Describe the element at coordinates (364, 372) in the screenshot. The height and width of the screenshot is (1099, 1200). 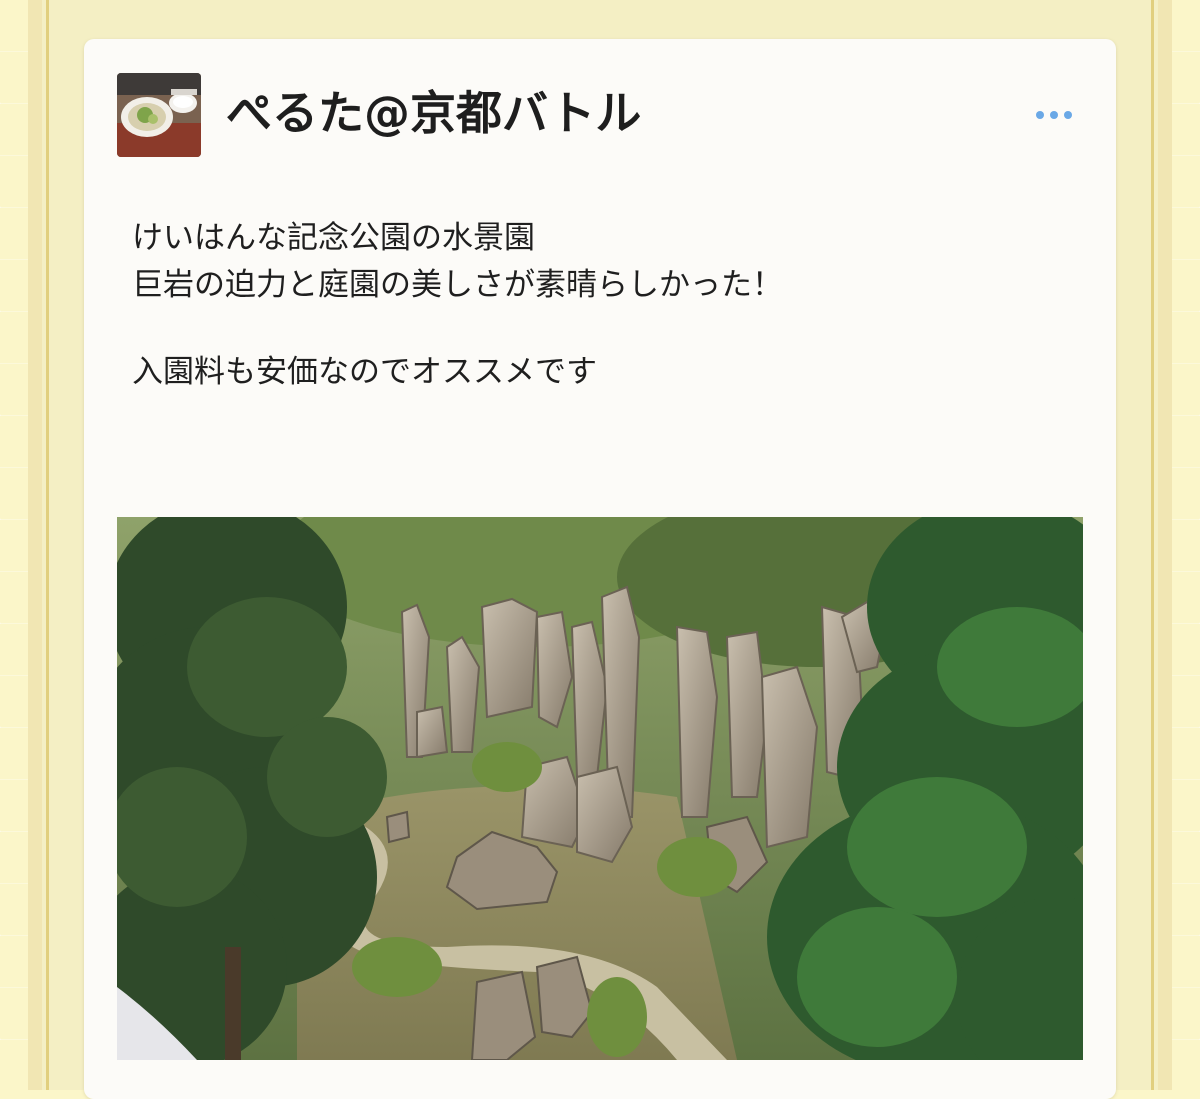
I see `post-text-line: 入園料も安価なのでオススメです` at that location.